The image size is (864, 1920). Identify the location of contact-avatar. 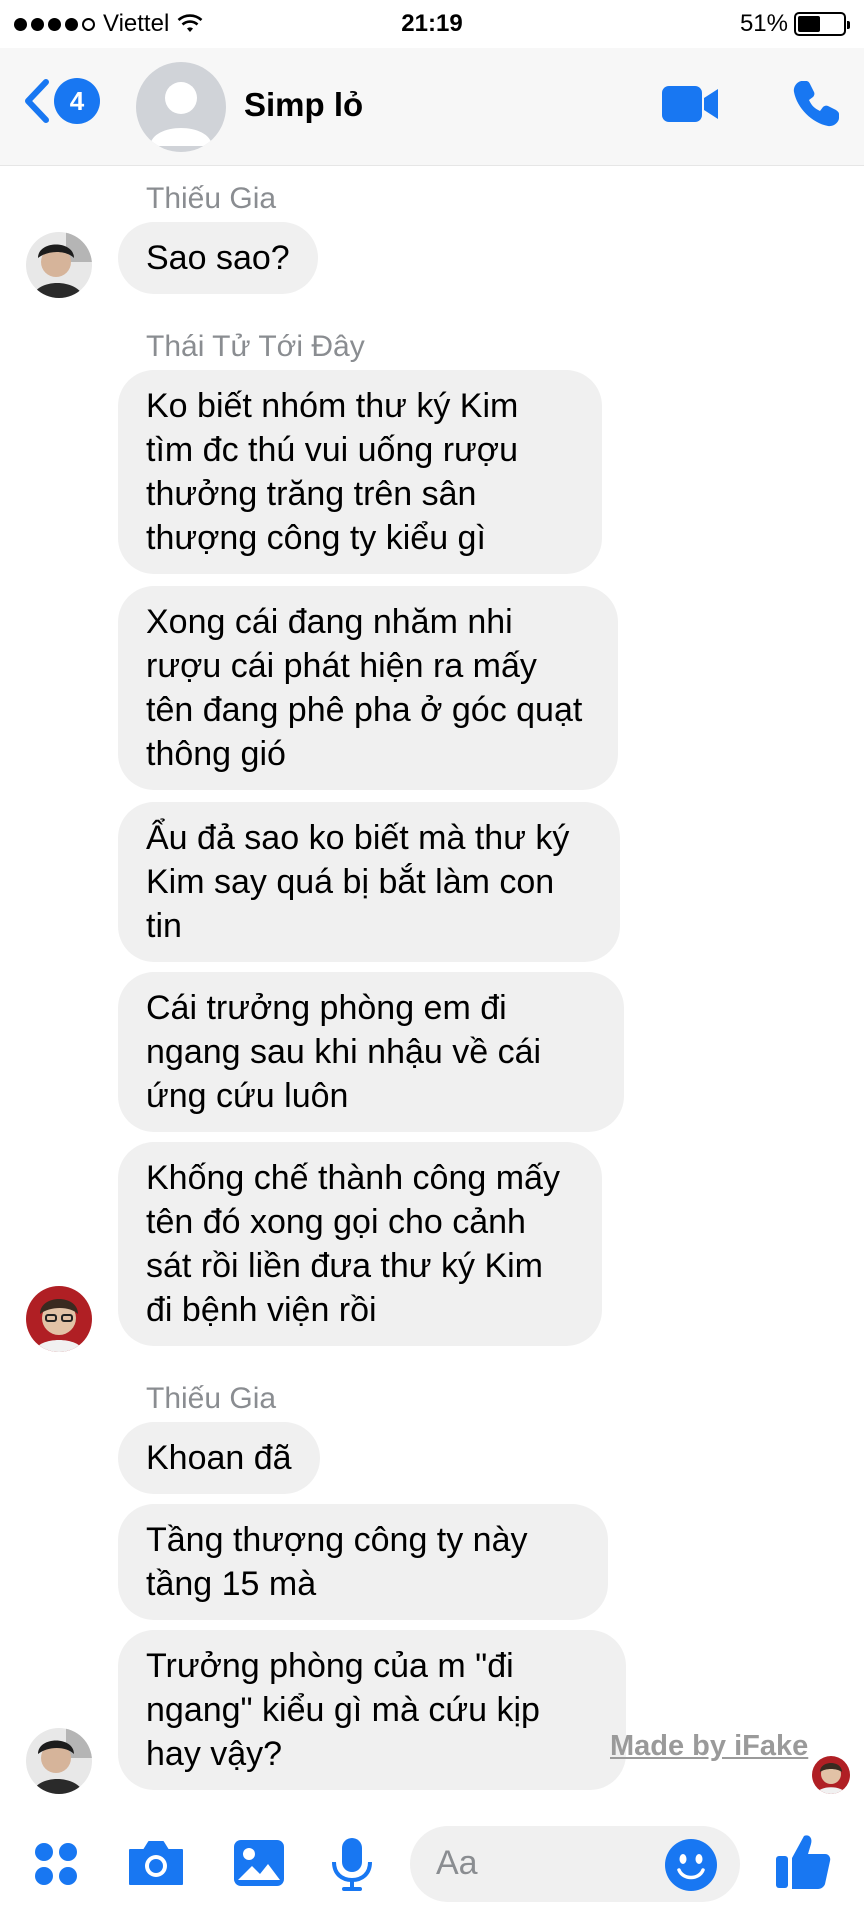
(181, 107).